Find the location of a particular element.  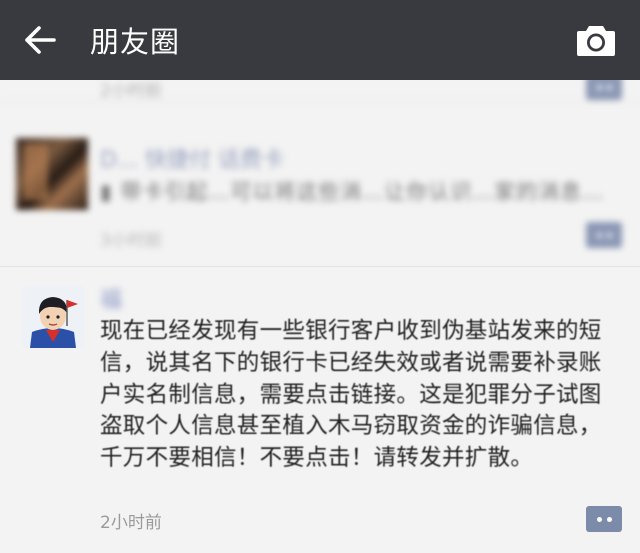

back-button is located at coordinates (40, 40).